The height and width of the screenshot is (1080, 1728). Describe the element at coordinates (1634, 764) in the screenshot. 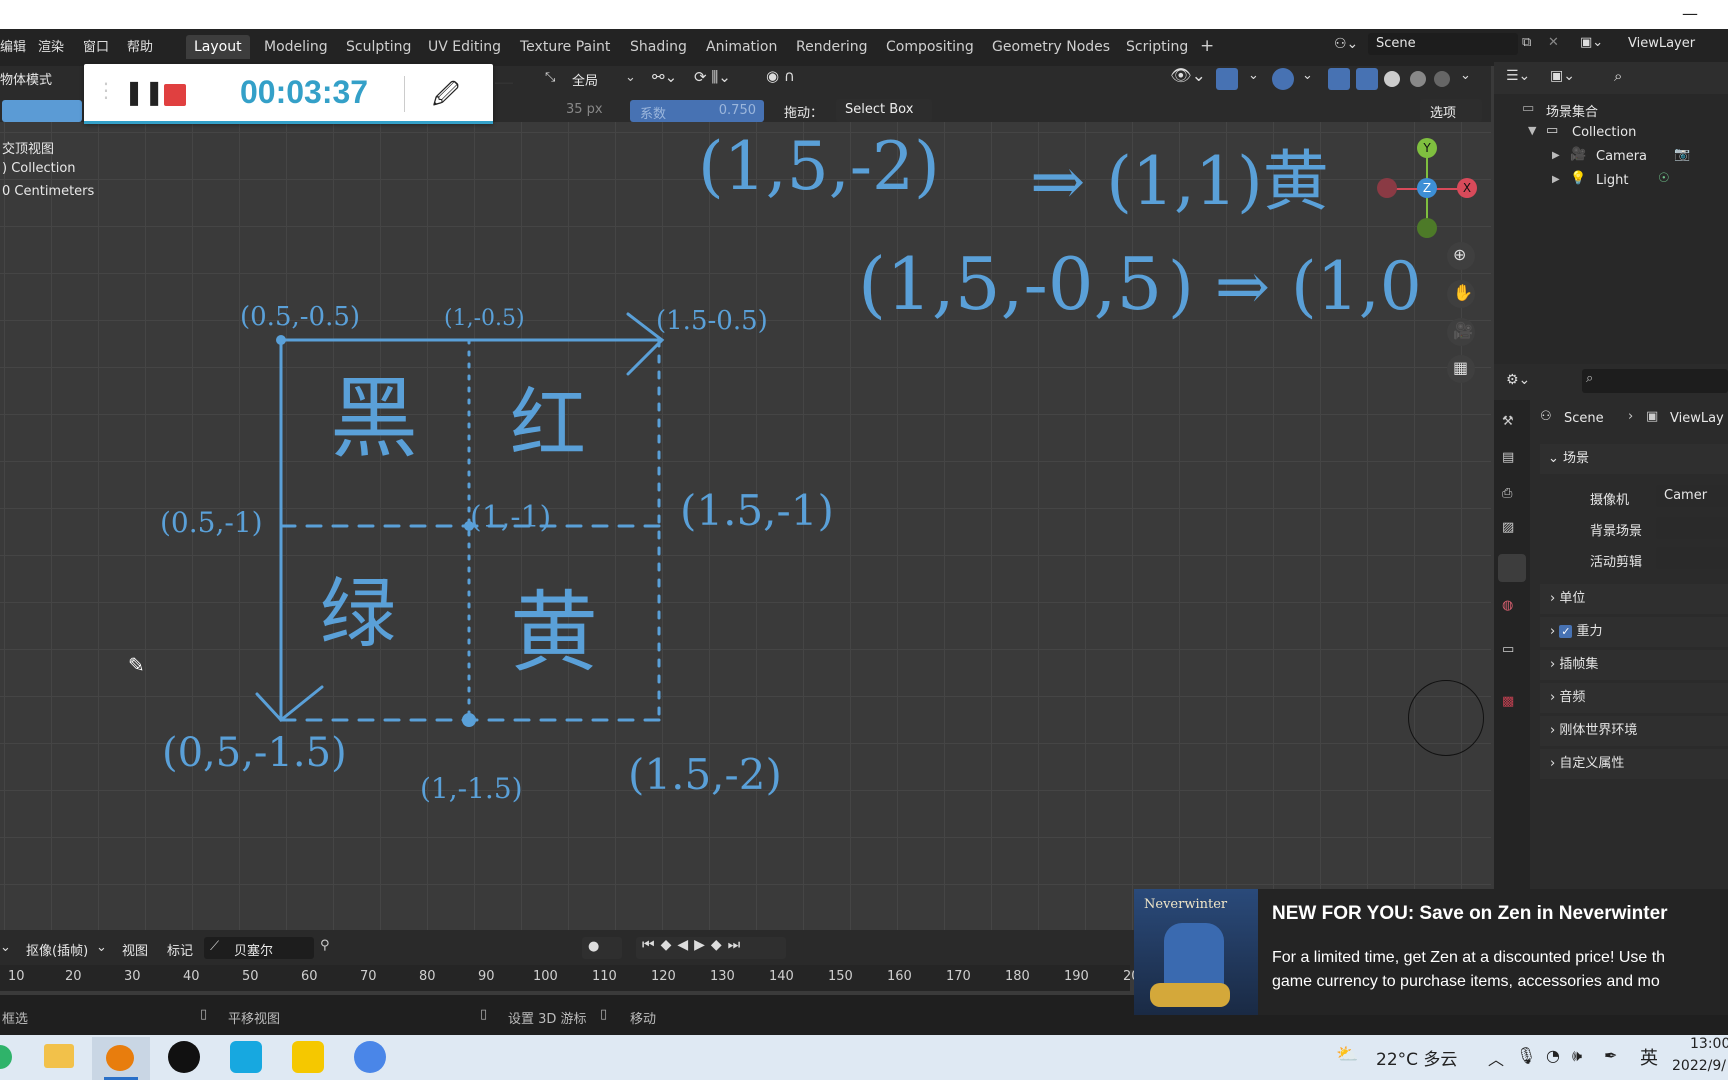

I see `custom-properties-panel: › 自定义属性` at that location.